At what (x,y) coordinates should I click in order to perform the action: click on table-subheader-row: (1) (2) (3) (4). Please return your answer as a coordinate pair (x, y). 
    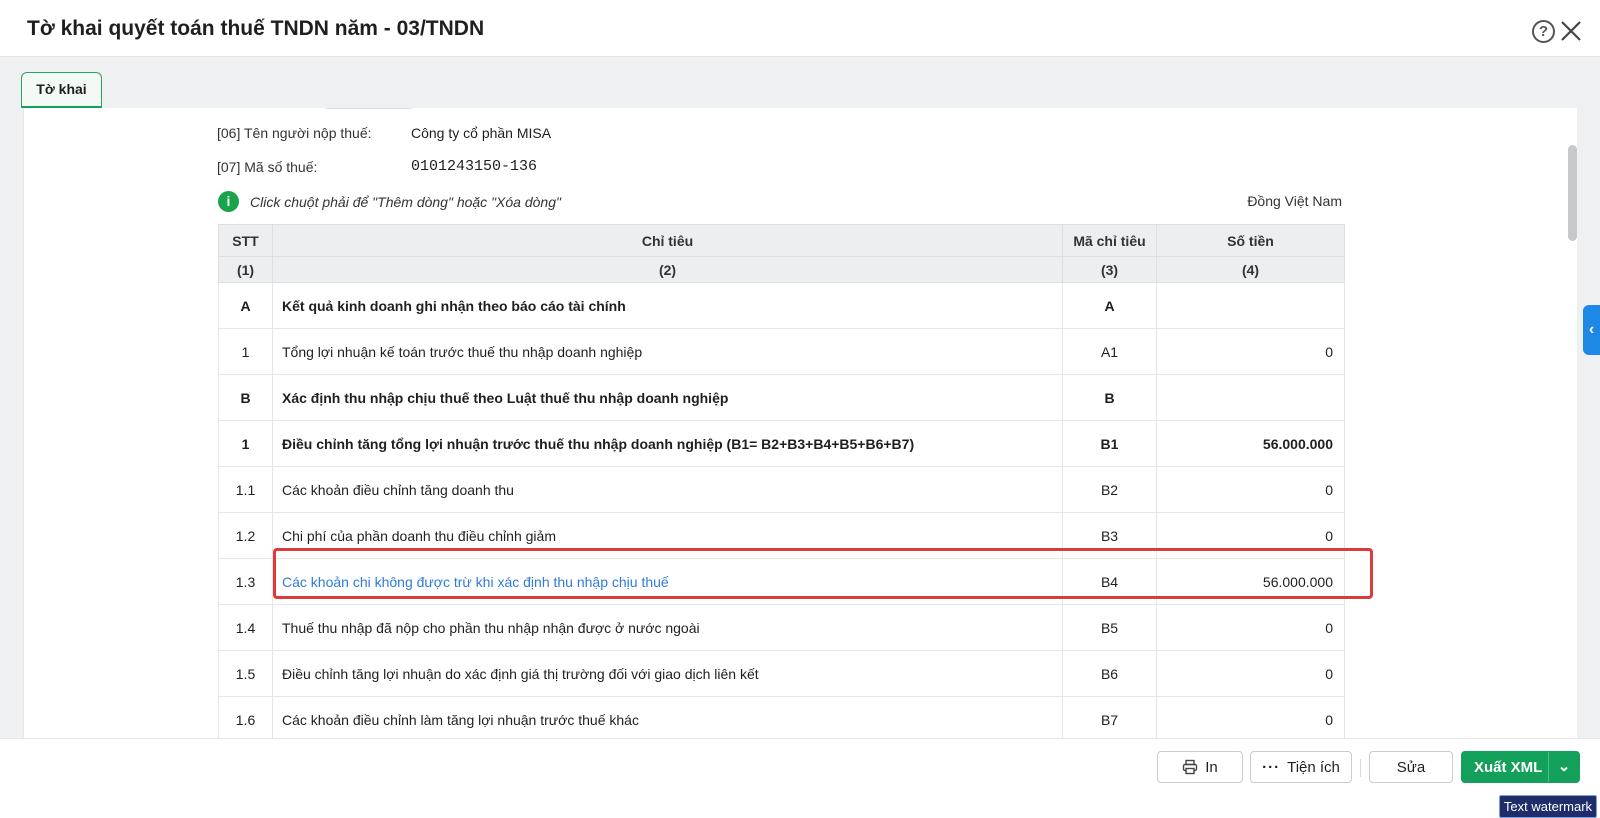
    Looking at the image, I should click on (781, 269).